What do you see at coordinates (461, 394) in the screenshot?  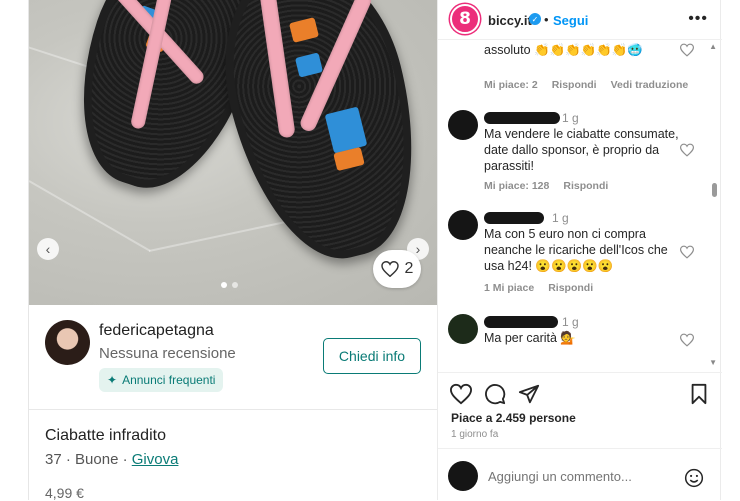 I see `like-icon` at bounding box center [461, 394].